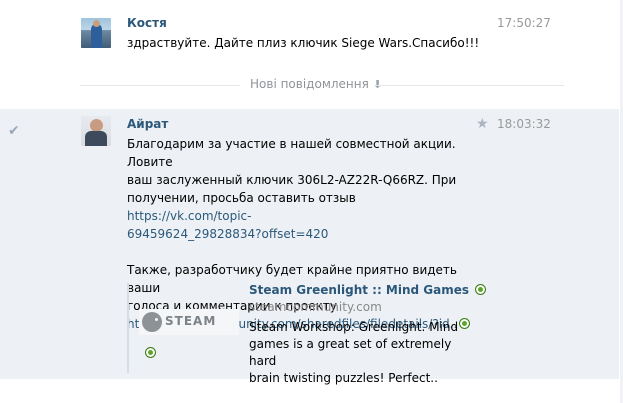  I want to click on new-messages-divider: Нові повідомлення⬇, so click(322, 85).